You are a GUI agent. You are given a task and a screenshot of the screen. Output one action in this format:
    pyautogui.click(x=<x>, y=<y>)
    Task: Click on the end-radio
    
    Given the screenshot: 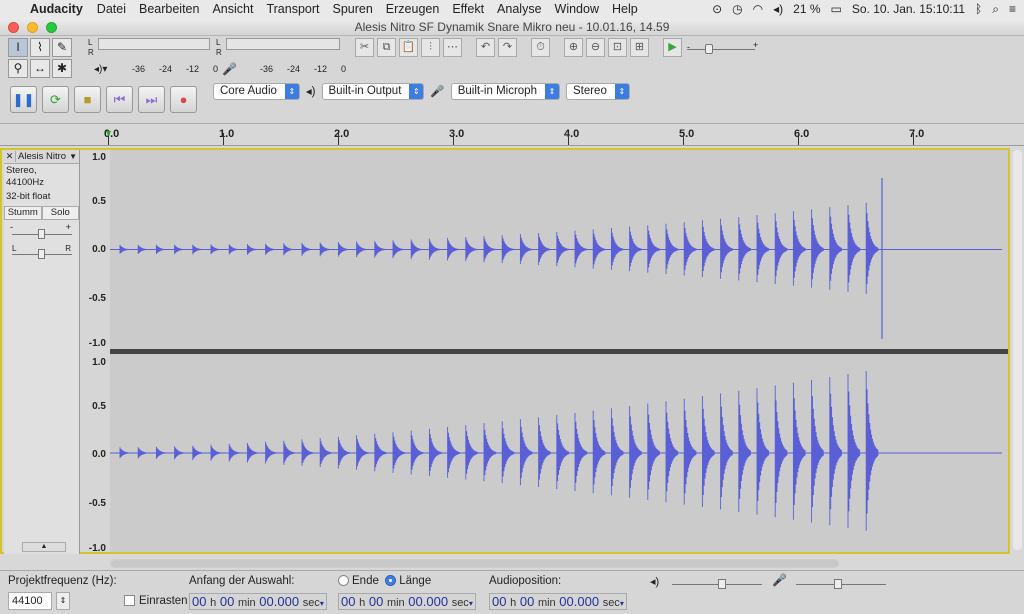 What is the action you would take?
    pyautogui.click(x=343, y=580)
    